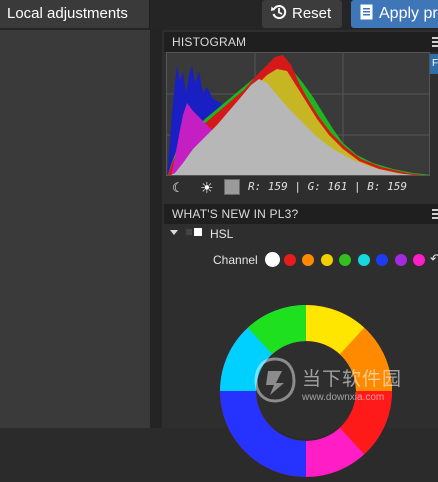  Describe the element at coordinates (289, 260) in the screenshot. I see `channel-dot-red` at that location.